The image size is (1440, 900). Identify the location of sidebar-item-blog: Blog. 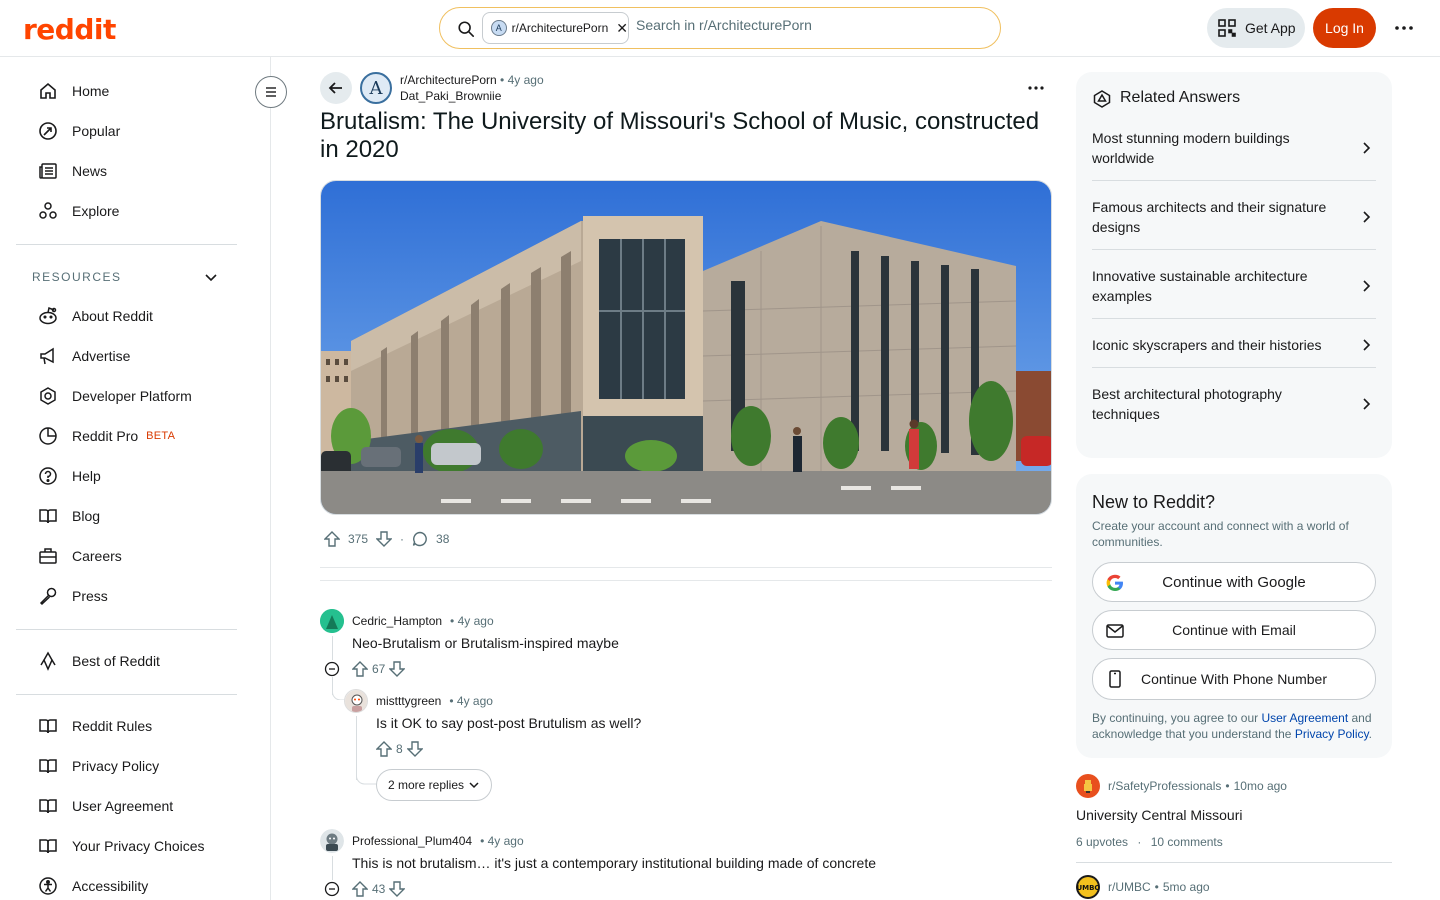
(69, 516).